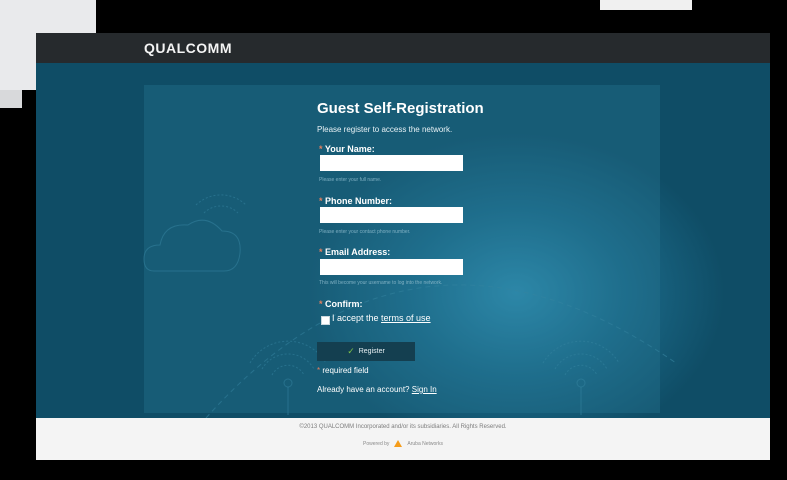 The width and height of the screenshot is (787, 480). I want to click on sign-in-link: Sign In, so click(424, 389).